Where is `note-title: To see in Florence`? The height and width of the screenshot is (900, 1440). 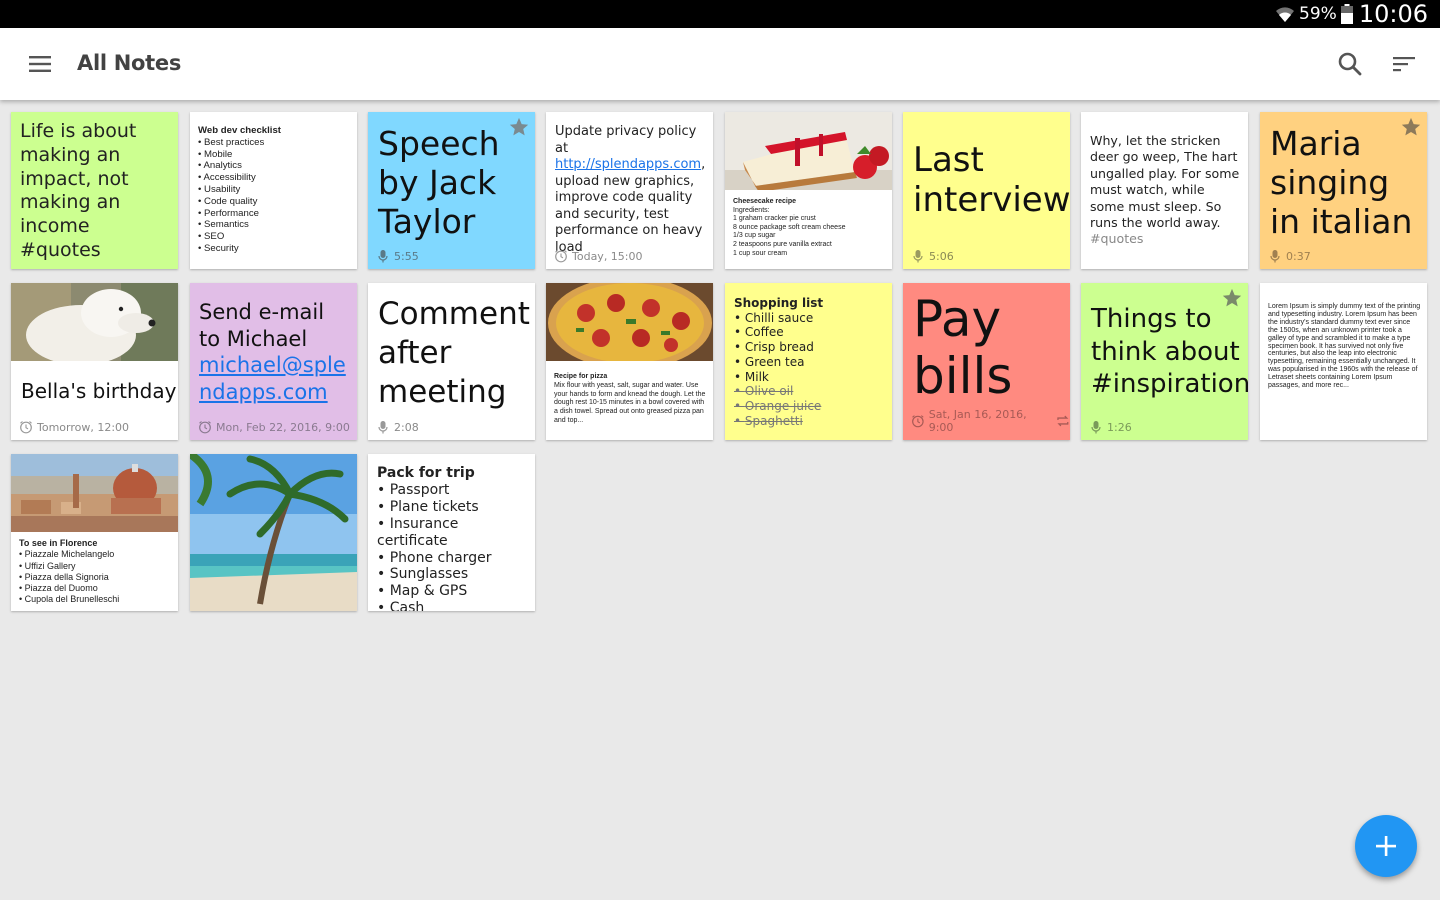 note-title: To see in Florence is located at coordinates (58, 543).